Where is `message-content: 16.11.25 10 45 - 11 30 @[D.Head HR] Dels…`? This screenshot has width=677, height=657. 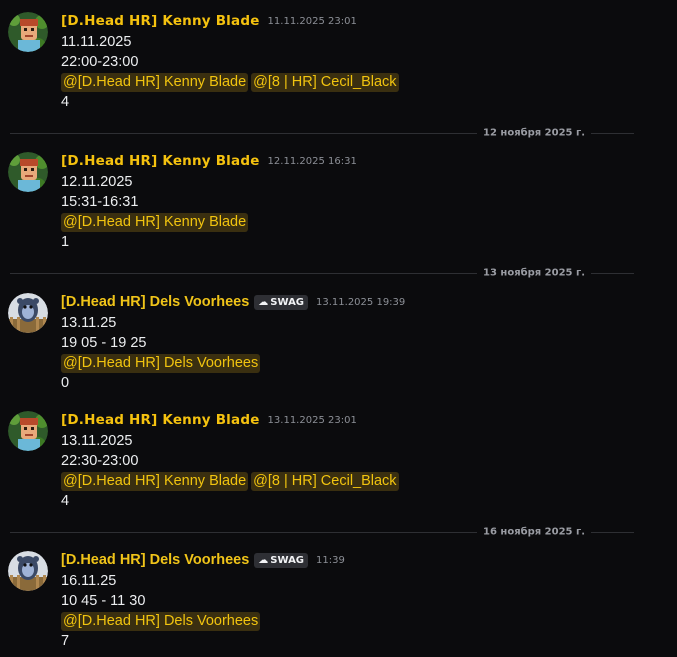
message-content: 16.11.25 10 45 - 11 30 @[D.Head HR] Dels… is located at coordinates (162, 611).